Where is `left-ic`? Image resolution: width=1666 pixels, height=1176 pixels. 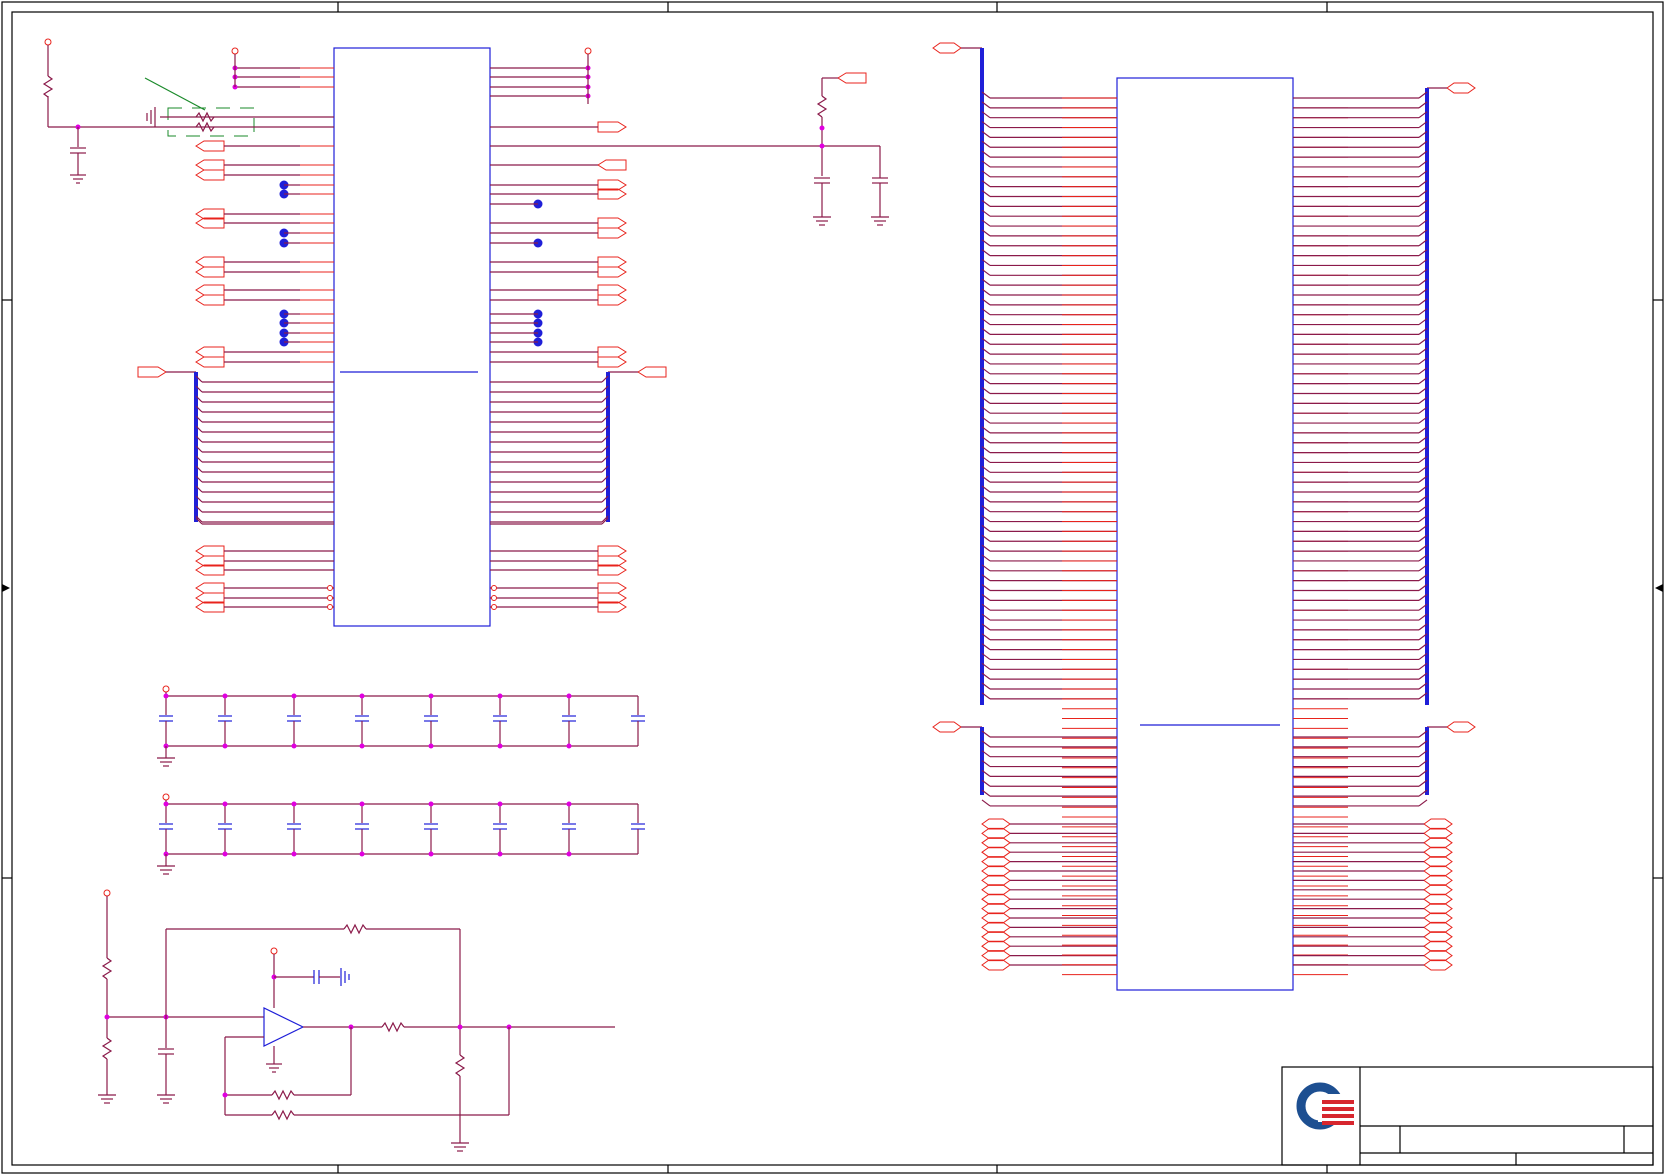 left-ic is located at coordinates (412, 337).